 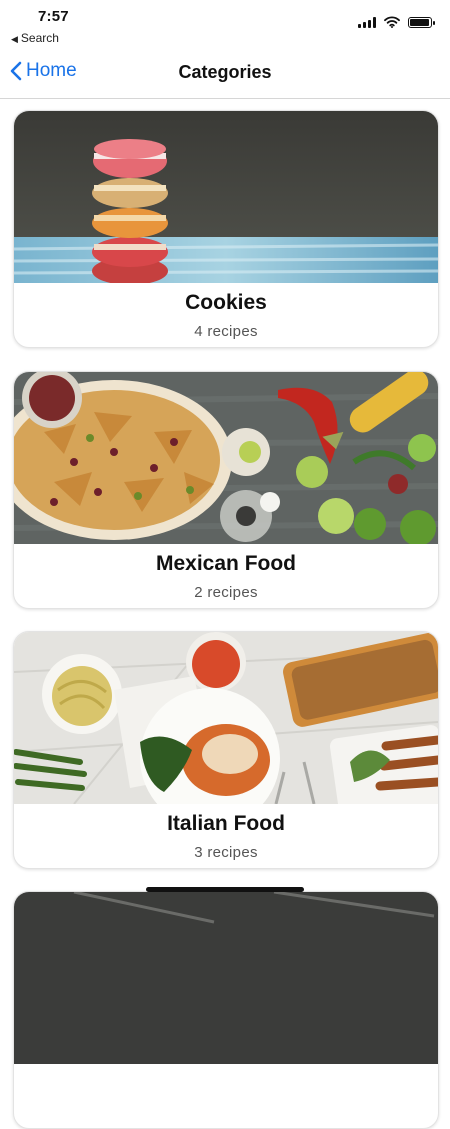 I want to click on italian-food-photo, so click(x=226, y=718).